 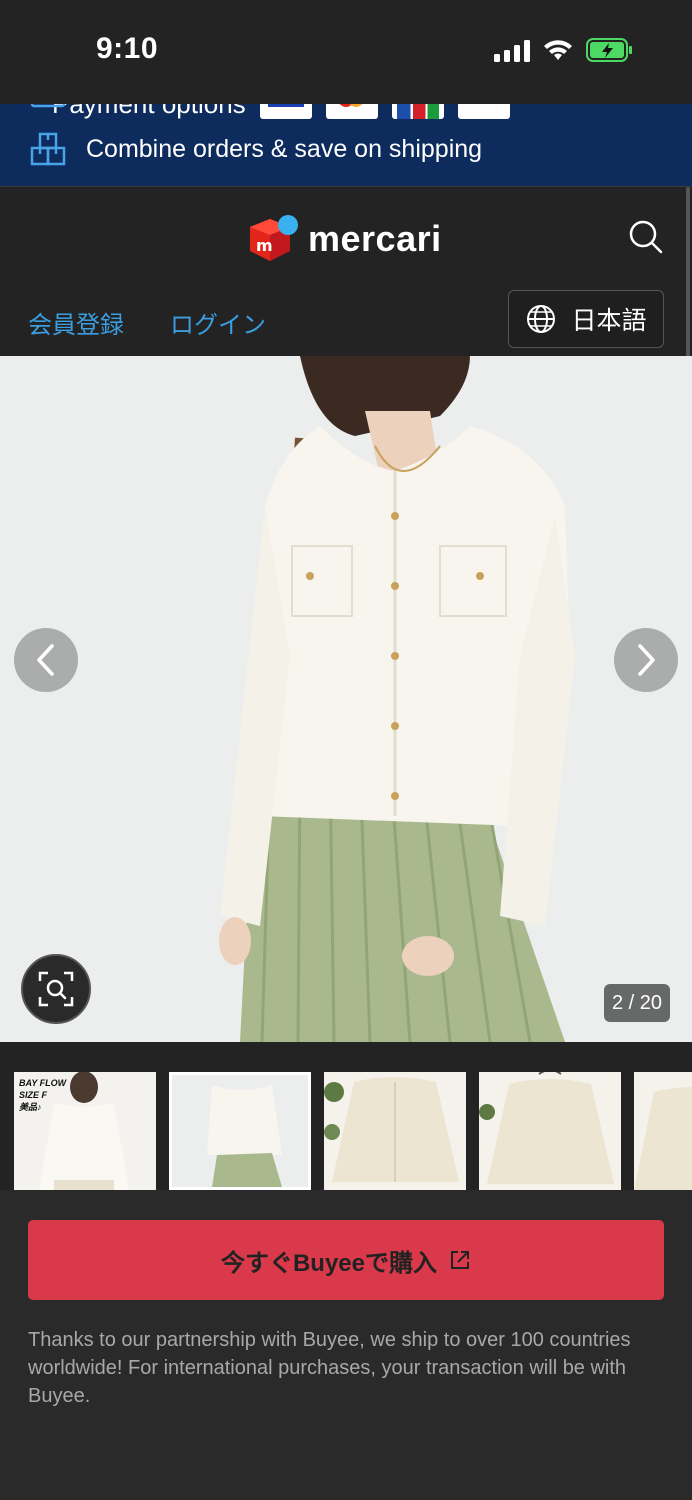 I want to click on search-button, so click(x=646, y=237).